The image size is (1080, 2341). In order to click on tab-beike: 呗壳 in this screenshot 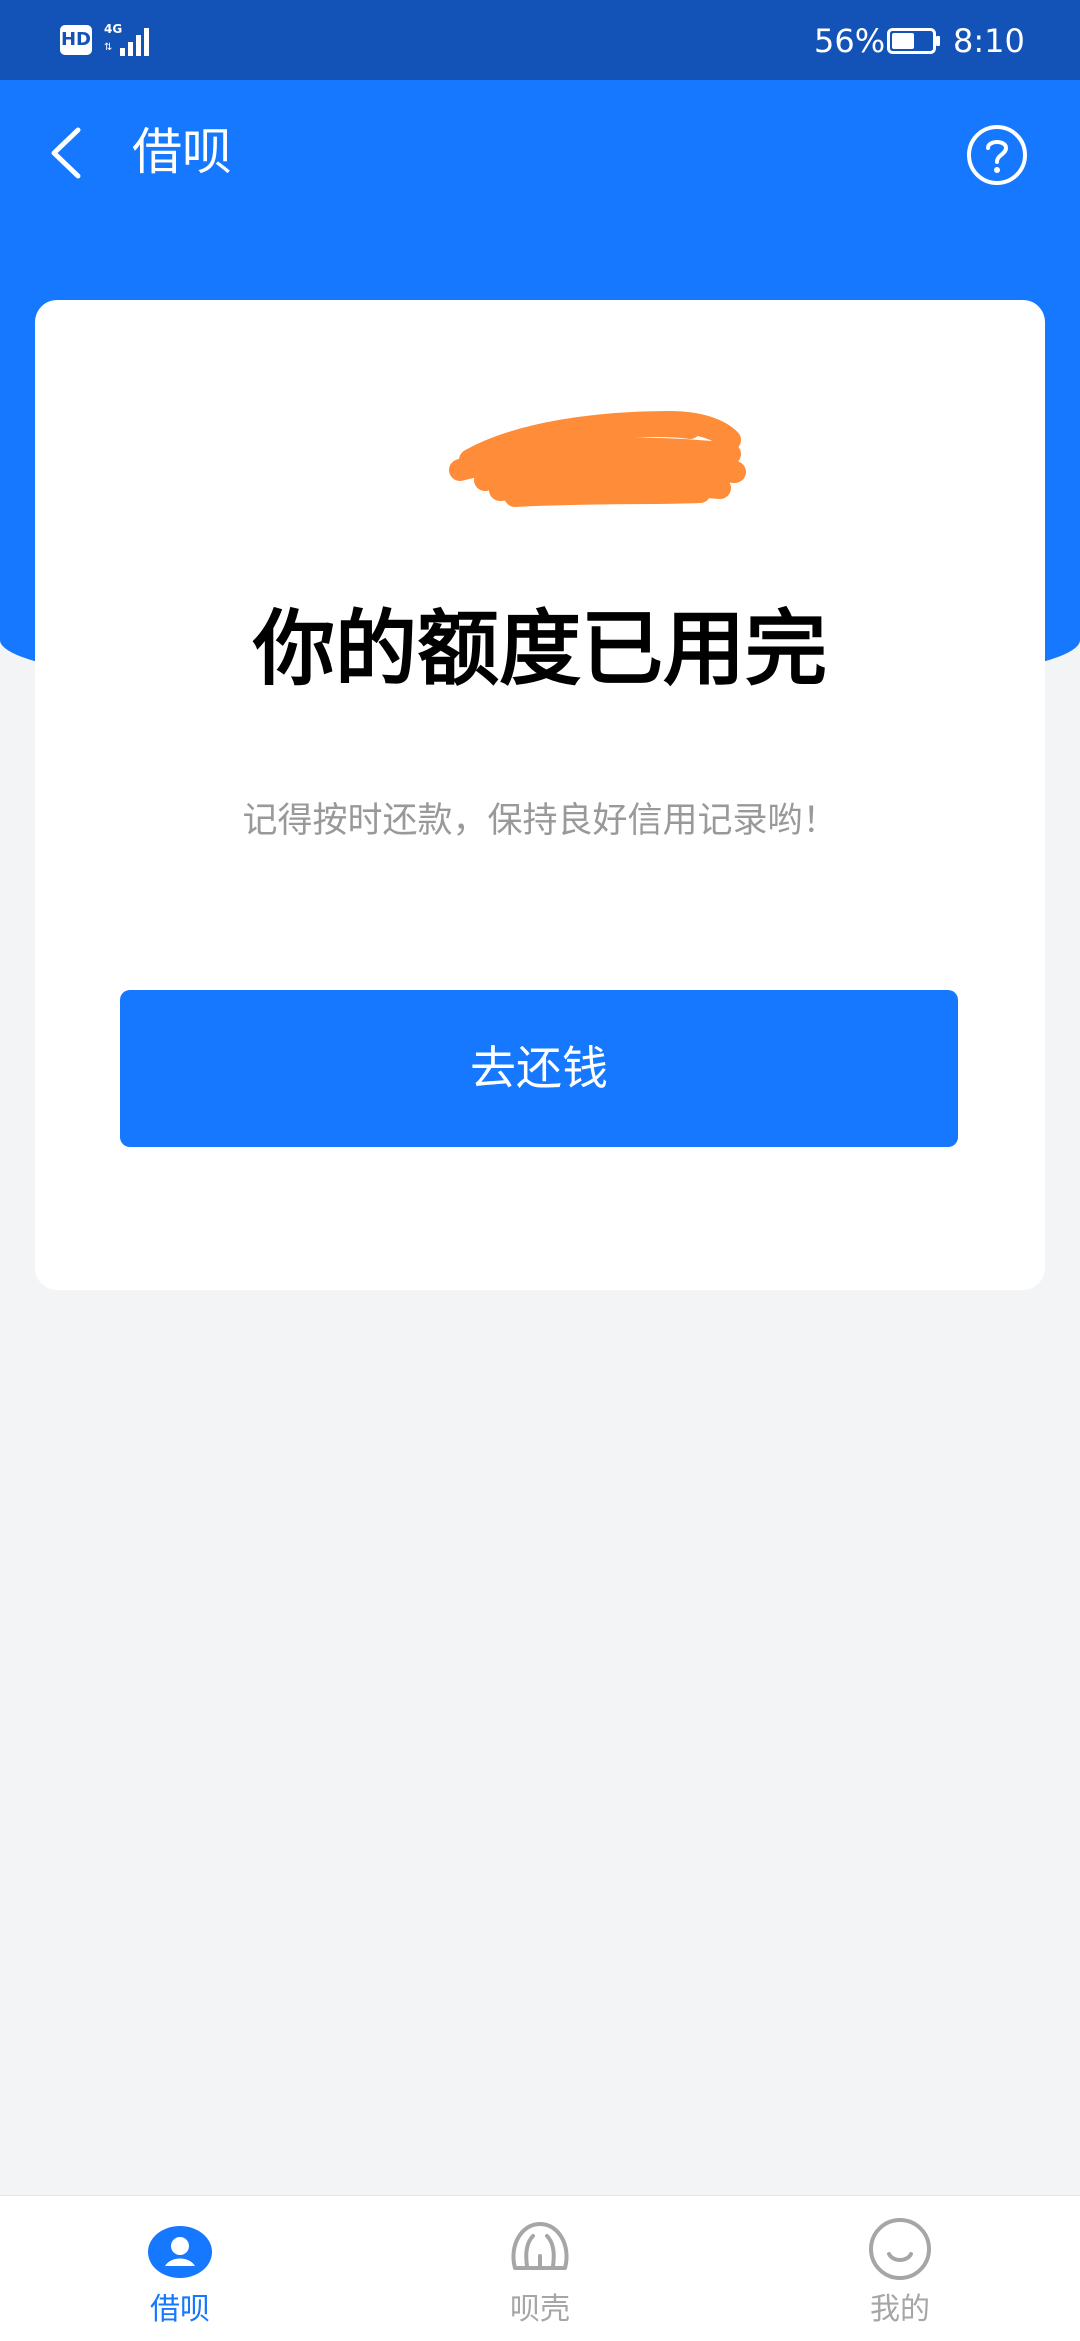, I will do `click(540, 2268)`.